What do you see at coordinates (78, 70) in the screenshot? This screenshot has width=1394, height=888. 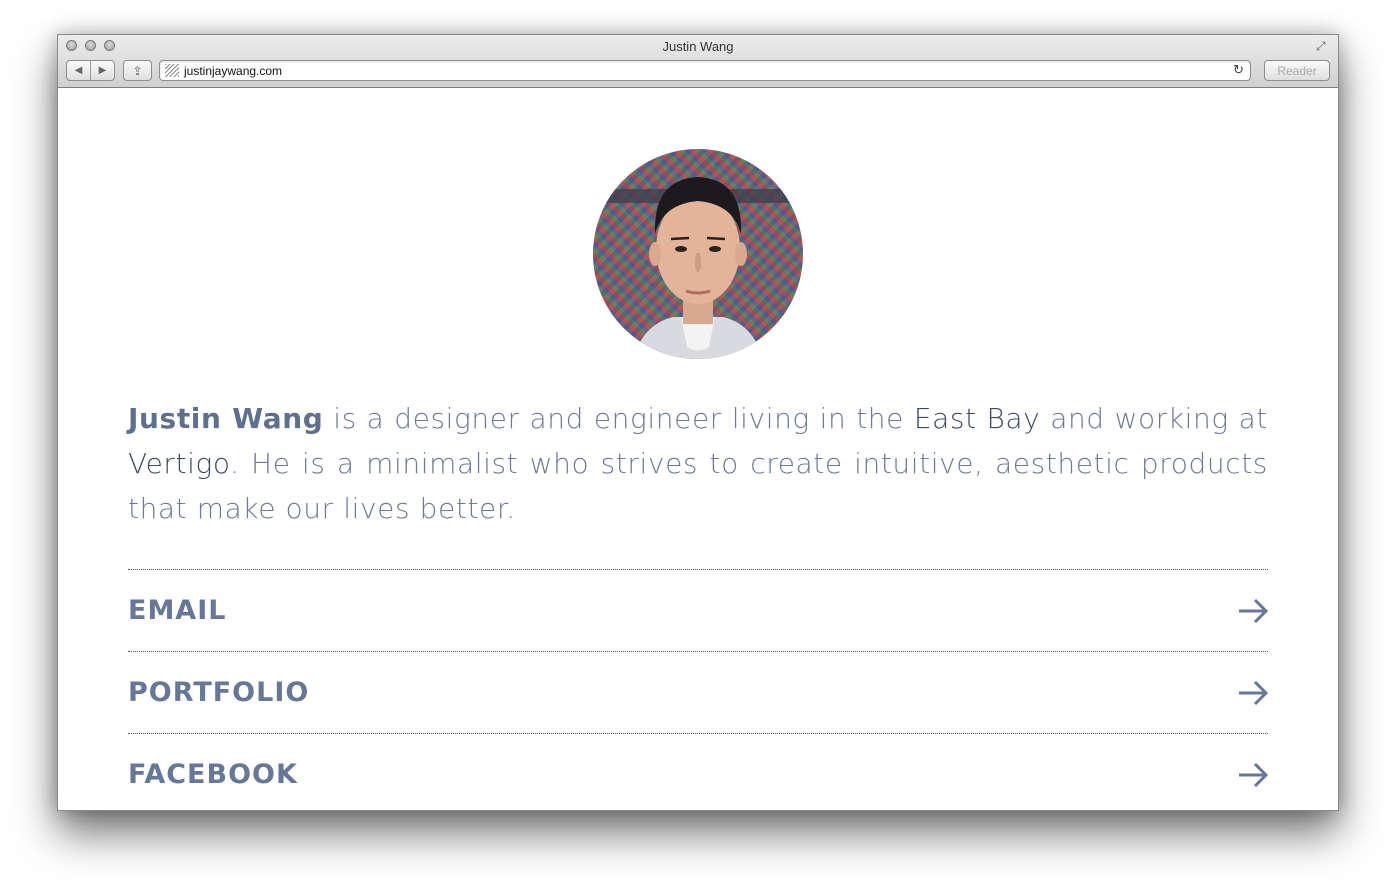 I see `back-icon: ◀` at bounding box center [78, 70].